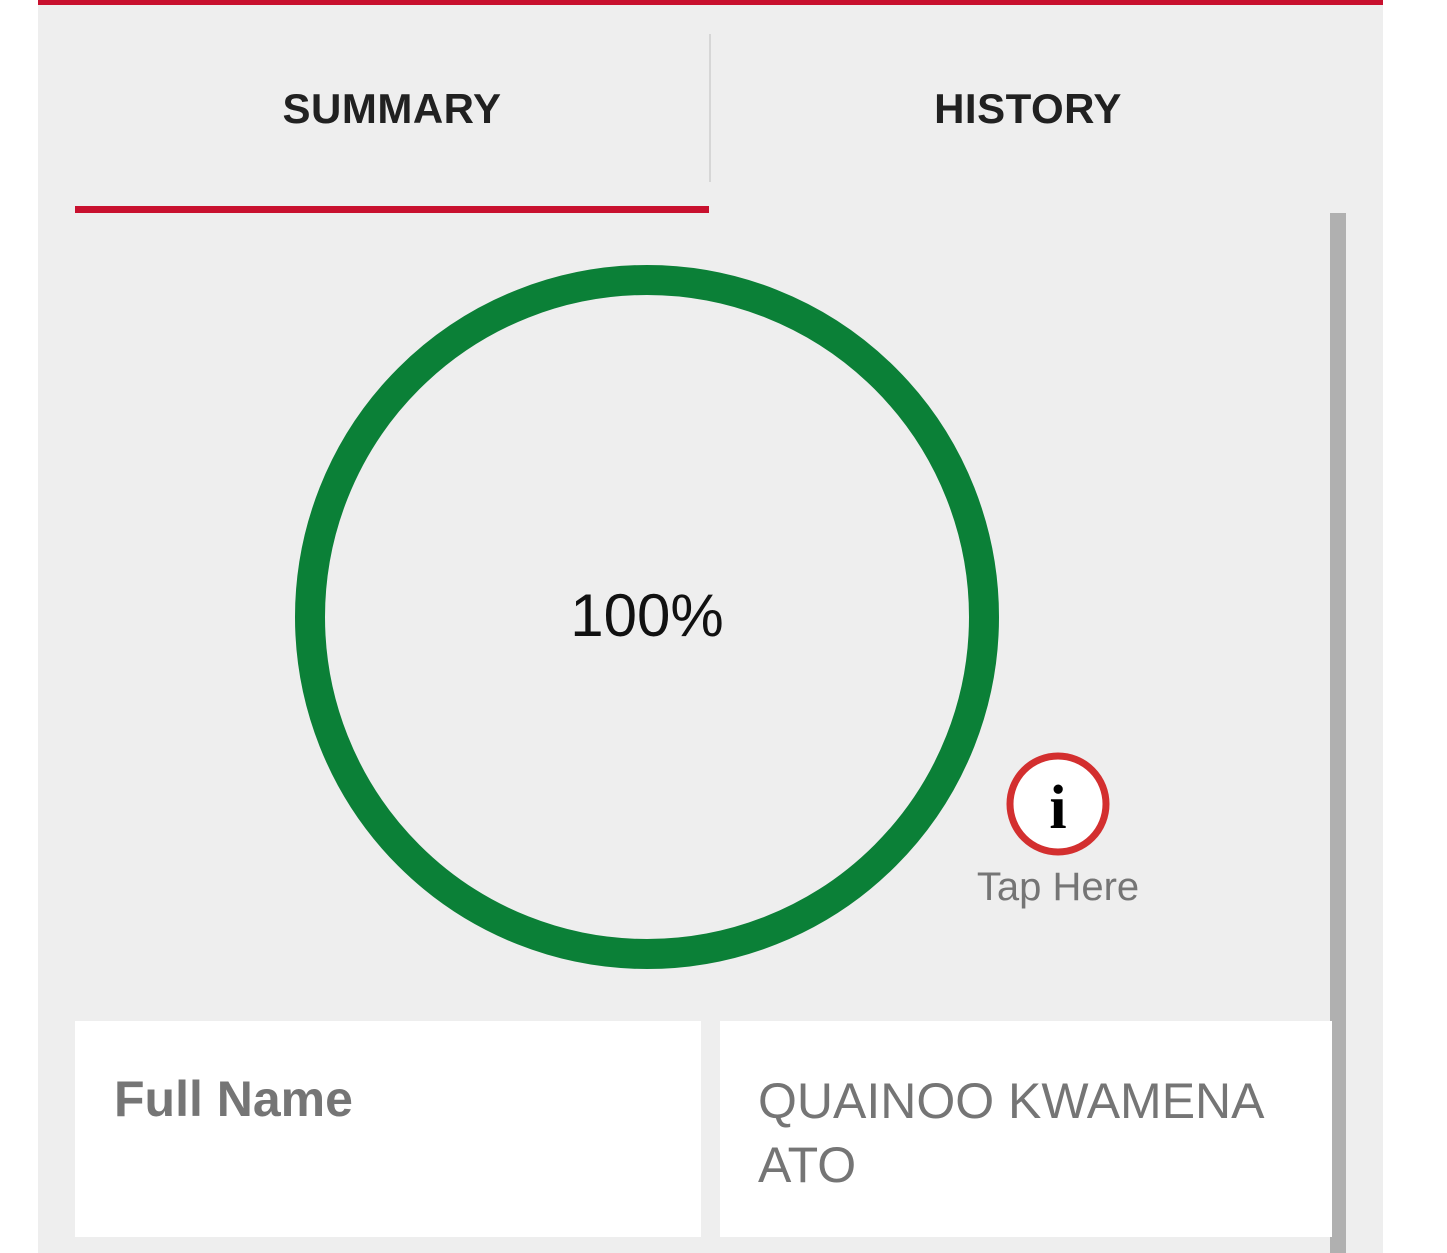 The height and width of the screenshot is (1253, 1447). Describe the element at coordinates (1338, 733) in the screenshot. I see `scrollbar` at that location.